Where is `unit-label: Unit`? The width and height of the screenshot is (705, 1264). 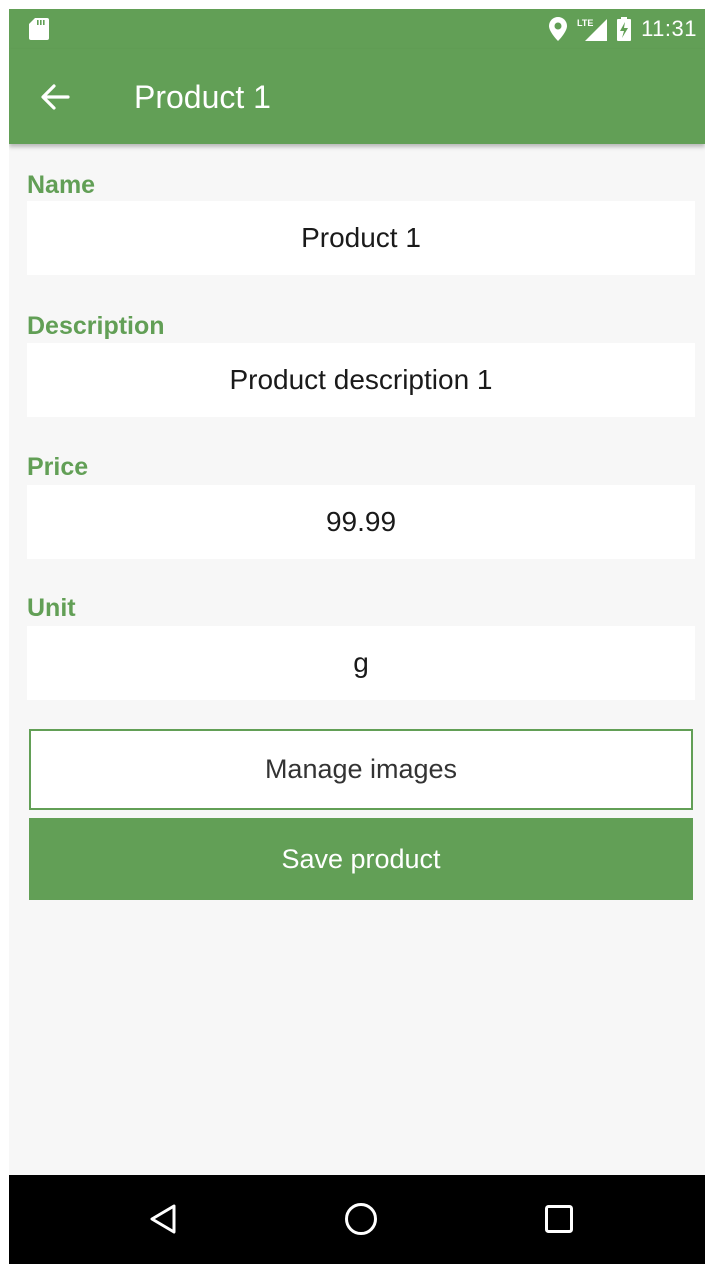 unit-label: Unit is located at coordinates (51, 608).